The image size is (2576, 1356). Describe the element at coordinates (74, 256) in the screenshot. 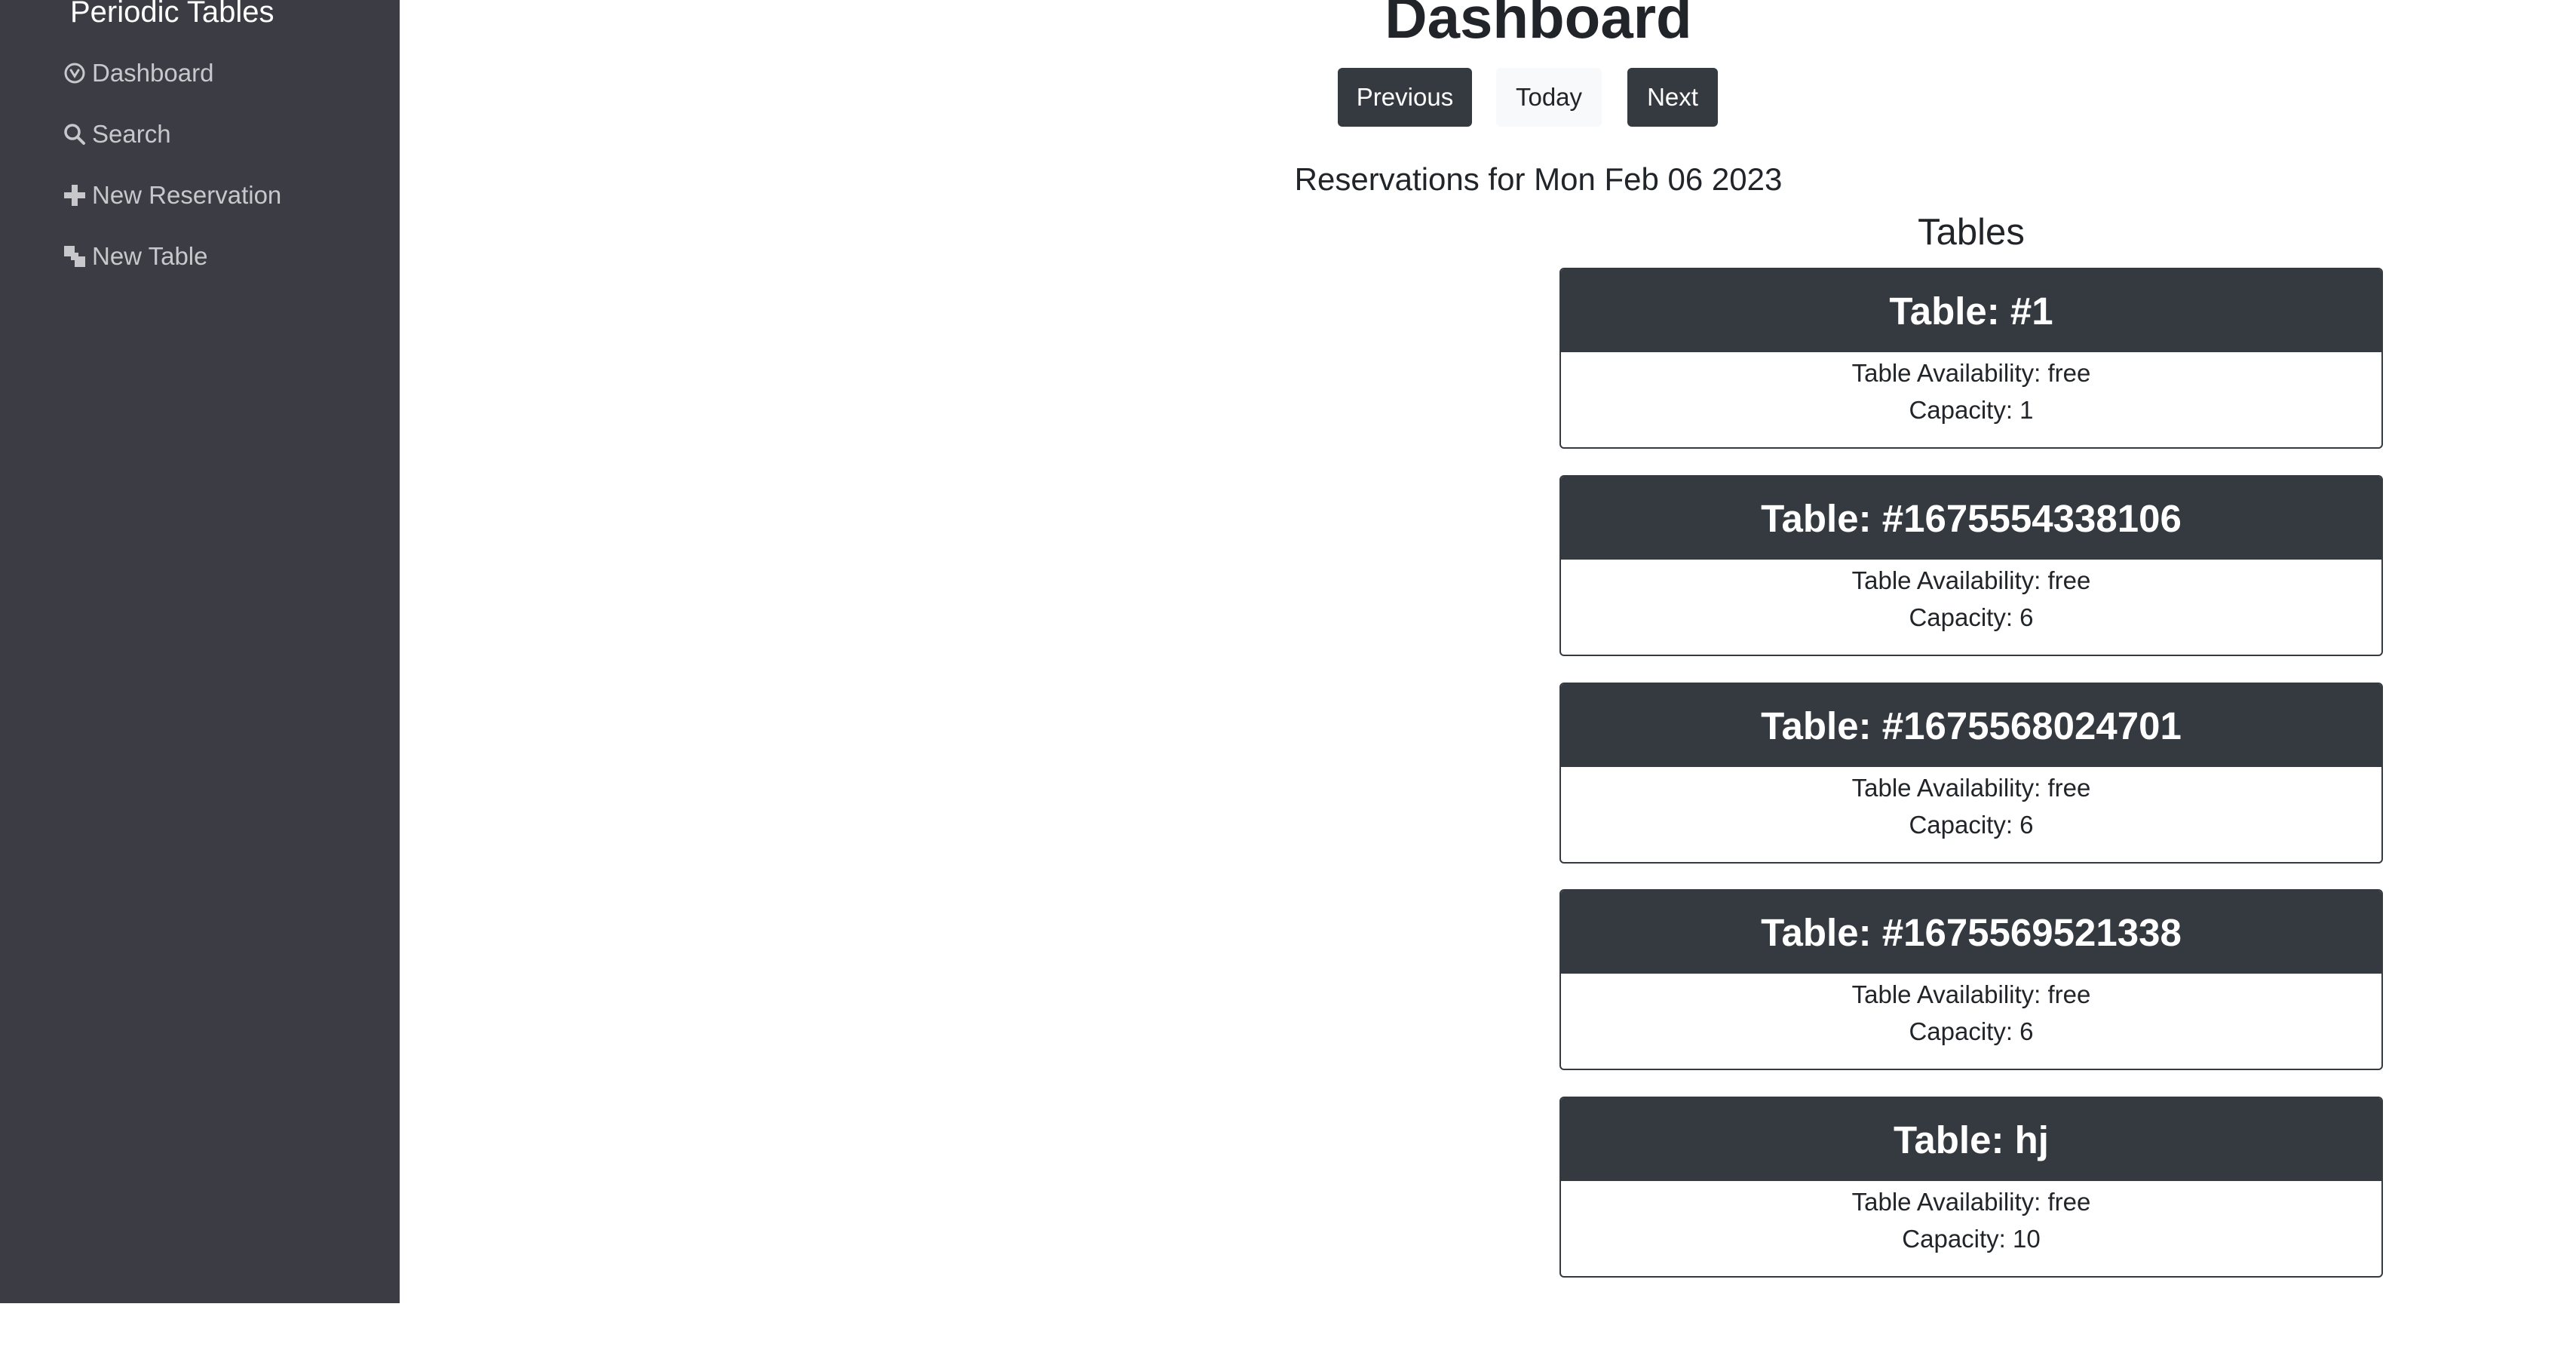

I see `layers-icon` at that location.